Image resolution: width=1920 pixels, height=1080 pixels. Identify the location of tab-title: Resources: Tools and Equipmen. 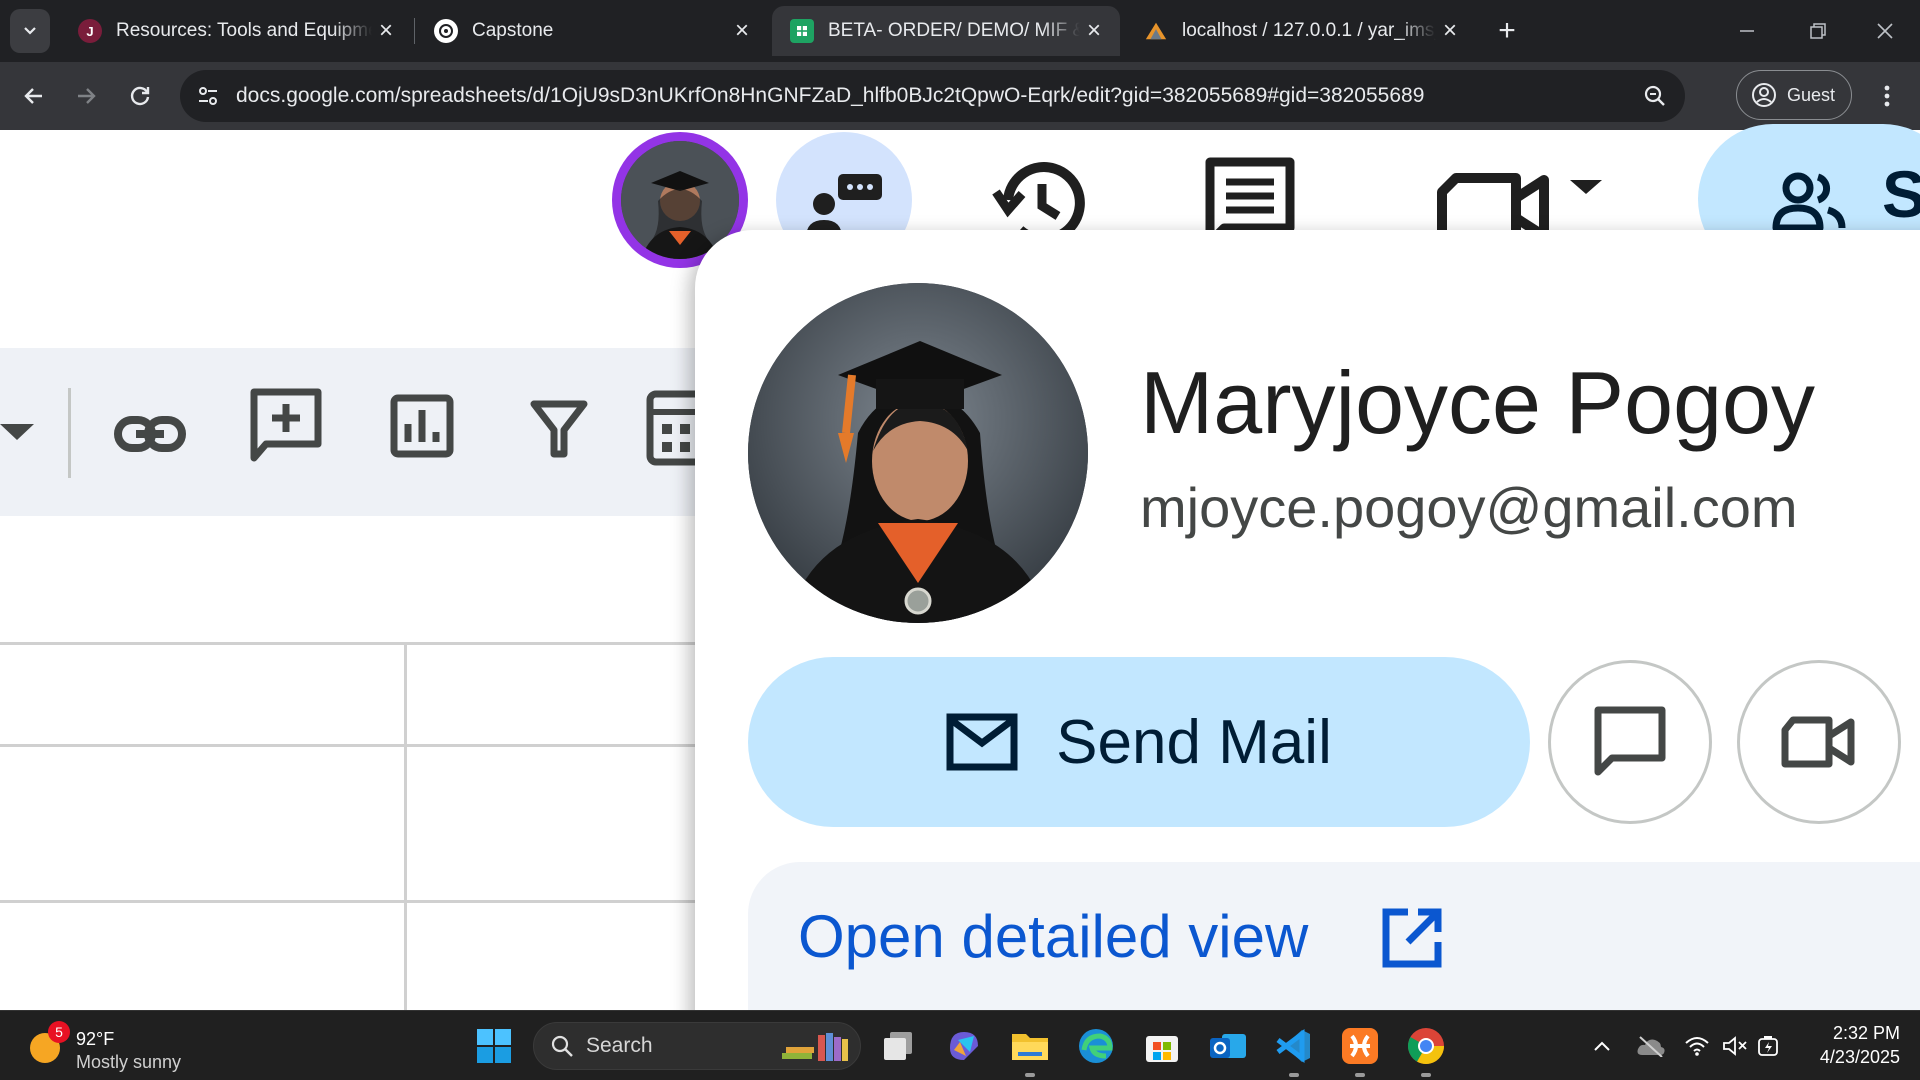
(244, 30).